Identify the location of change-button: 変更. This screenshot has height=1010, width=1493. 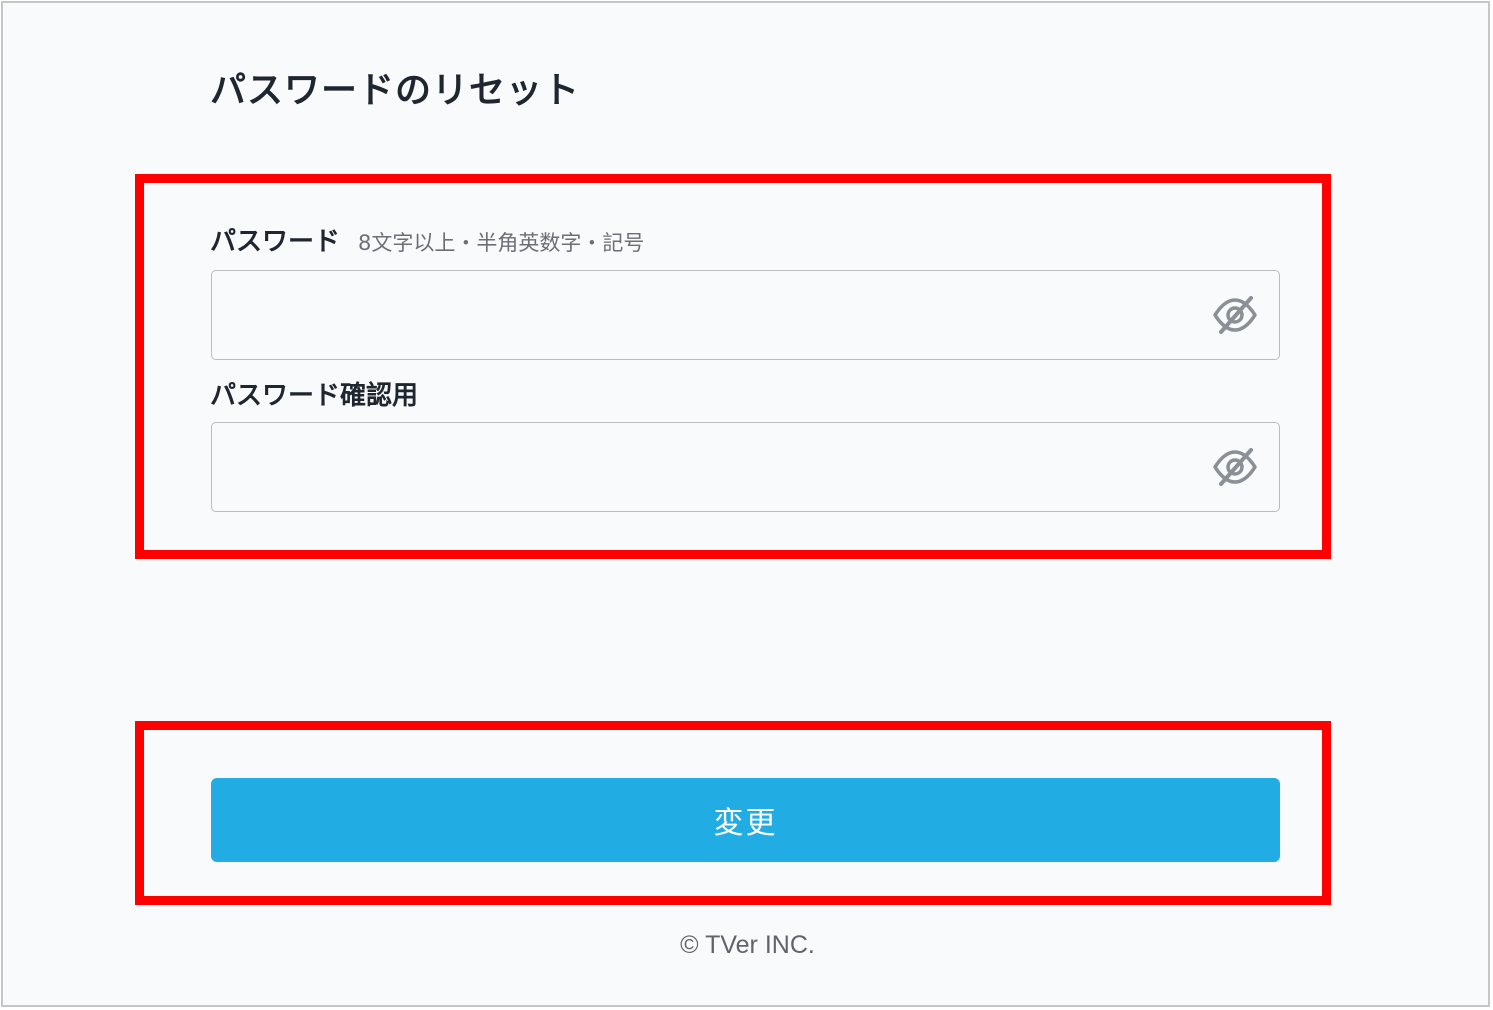
(745, 820).